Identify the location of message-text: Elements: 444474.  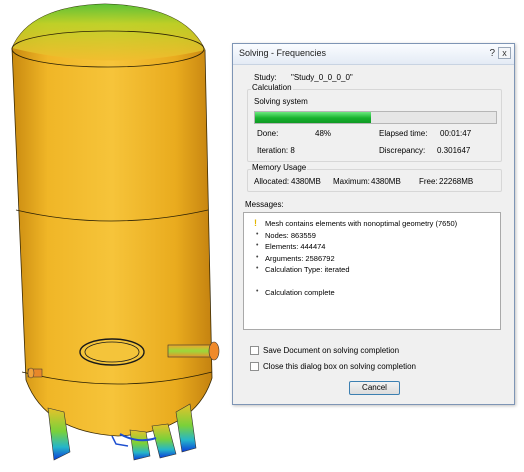
(295, 246).